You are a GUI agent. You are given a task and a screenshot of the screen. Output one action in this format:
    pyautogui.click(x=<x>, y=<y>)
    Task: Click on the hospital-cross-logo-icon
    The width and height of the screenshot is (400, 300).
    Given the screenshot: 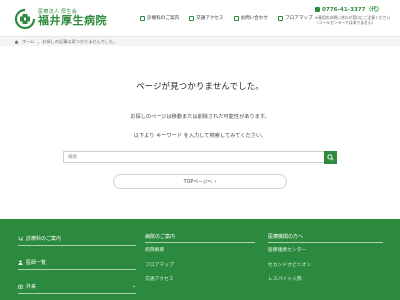 What is the action you would take?
    pyautogui.click(x=25, y=19)
    